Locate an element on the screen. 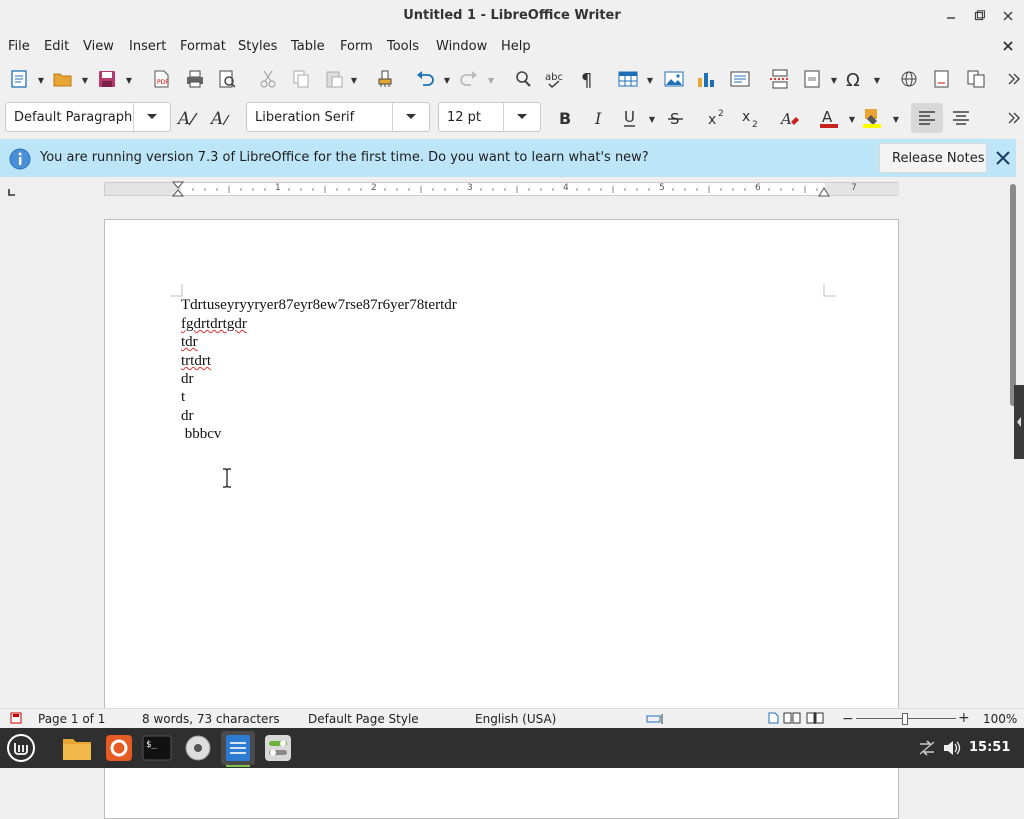 The height and width of the screenshot is (819, 1024). files-folder-icon is located at coordinates (77, 748).